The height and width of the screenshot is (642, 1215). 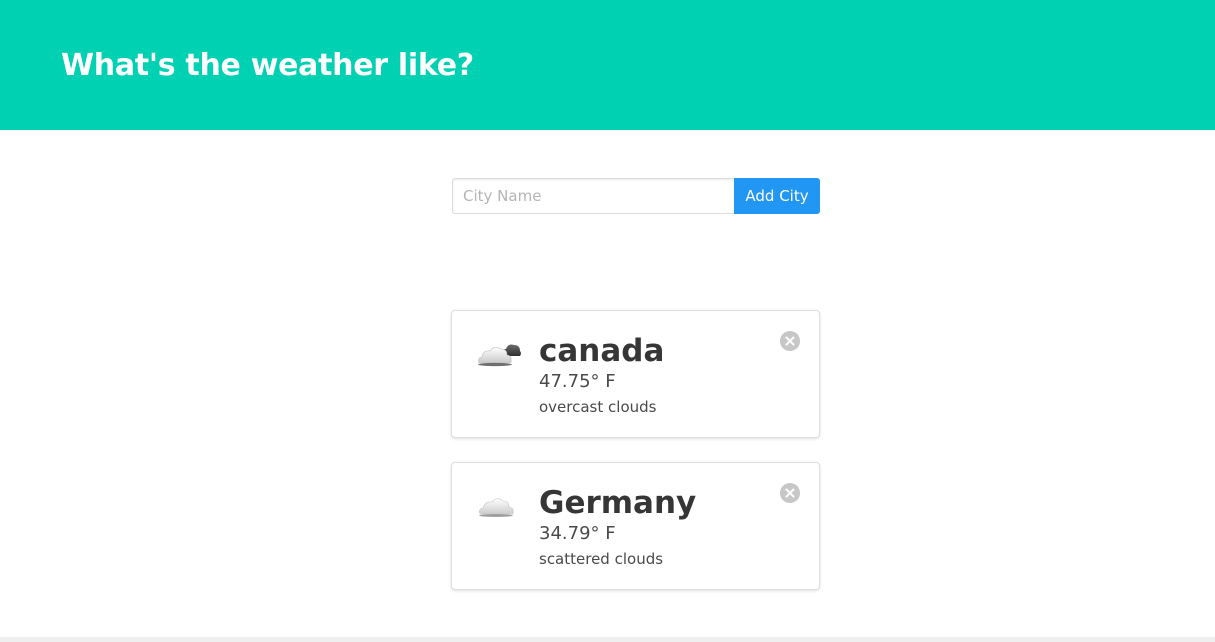 I want to click on city-name: canada, so click(x=602, y=351).